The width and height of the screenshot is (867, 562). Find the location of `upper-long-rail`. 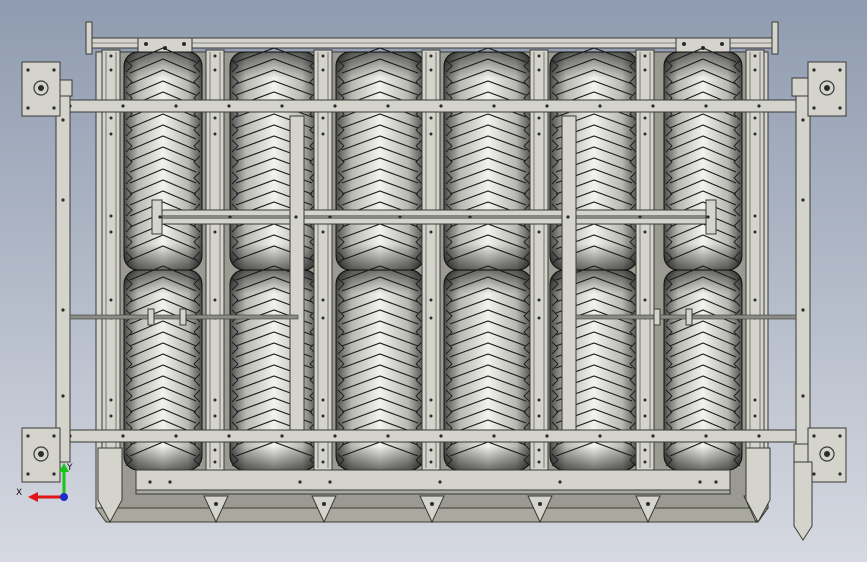

upper-long-rail is located at coordinates (432, 106).